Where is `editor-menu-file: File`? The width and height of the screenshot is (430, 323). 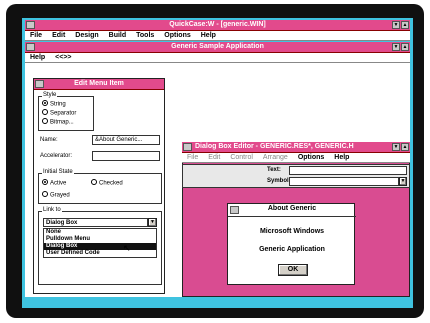
editor-menu-file: File is located at coordinates (192, 157).